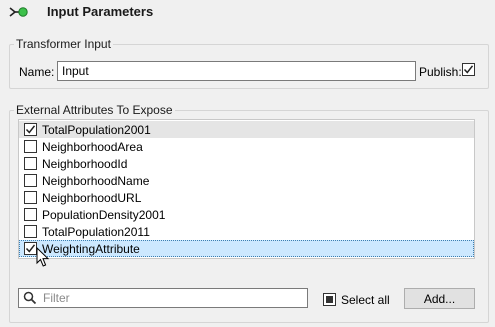 This screenshot has width=495, height=327. I want to click on list-item: TotalPopulation2011, so click(246, 231).